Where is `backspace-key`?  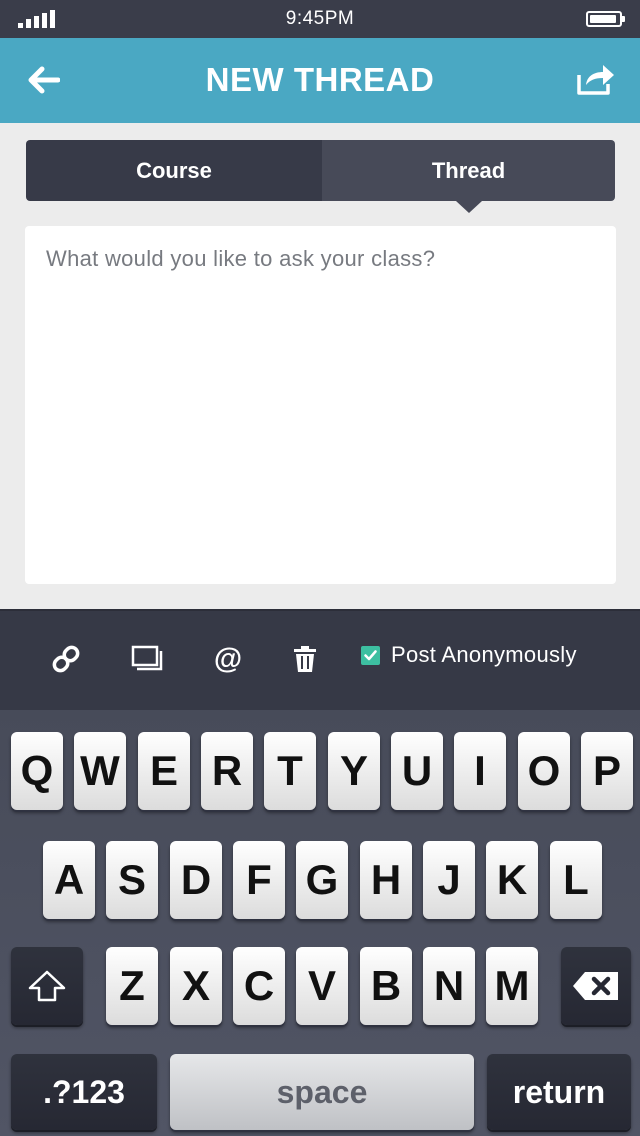 backspace-key is located at coordinates (596, 986).